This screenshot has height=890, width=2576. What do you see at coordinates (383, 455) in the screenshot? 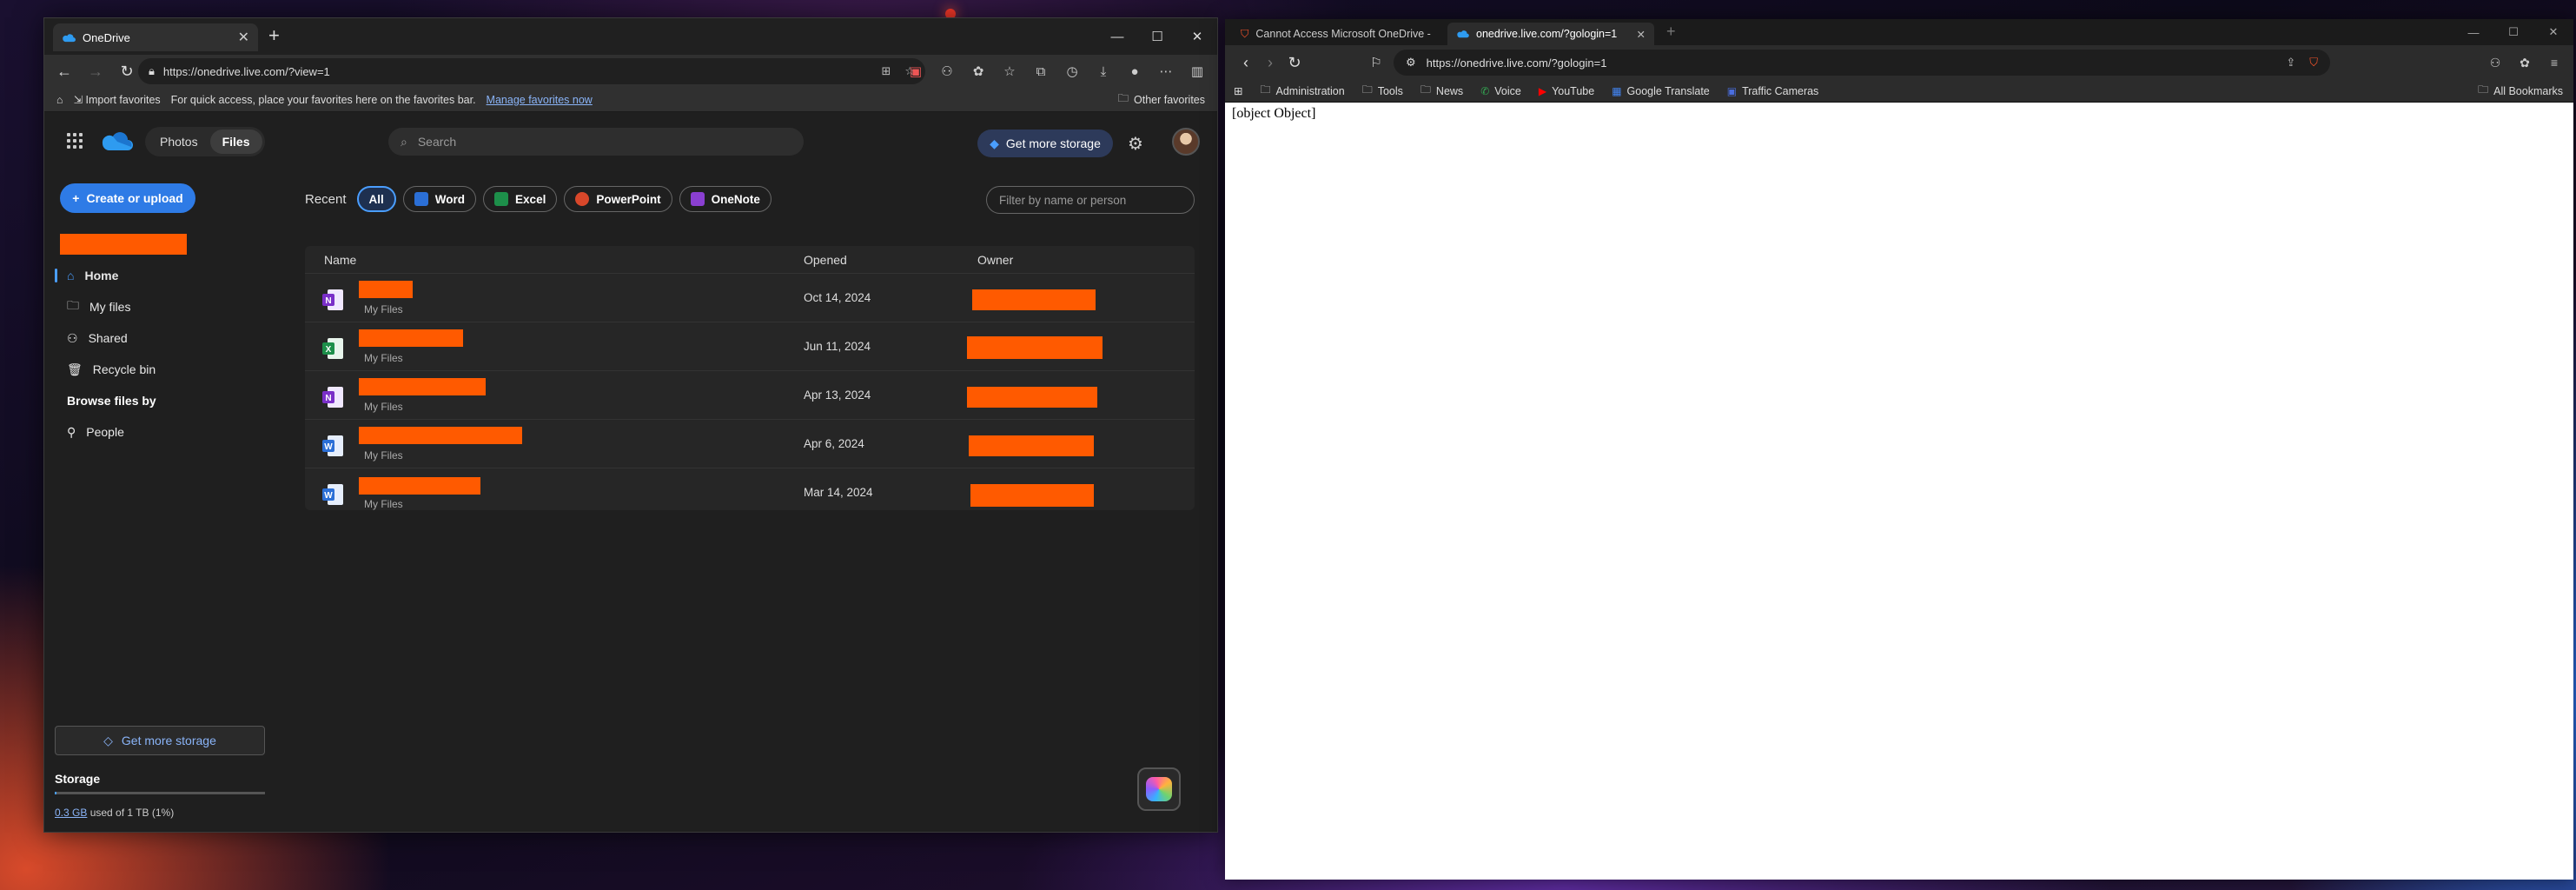
I see `file-location: My Files` at bounding box center [383, 455].